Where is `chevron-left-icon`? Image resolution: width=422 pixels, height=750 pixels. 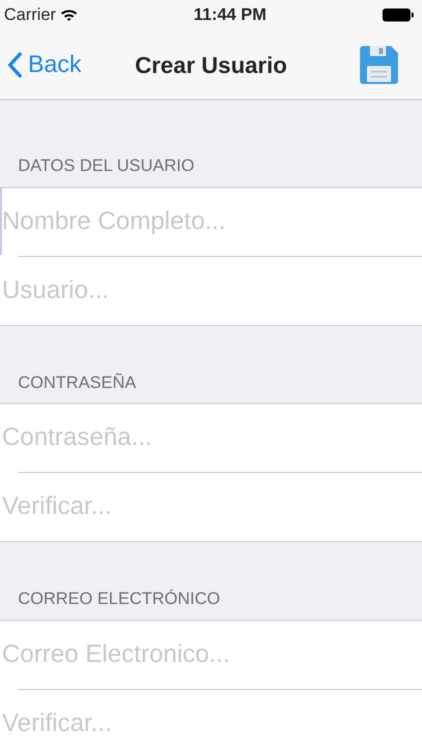
chevron-left-icon is located at coordinates (16, 64).